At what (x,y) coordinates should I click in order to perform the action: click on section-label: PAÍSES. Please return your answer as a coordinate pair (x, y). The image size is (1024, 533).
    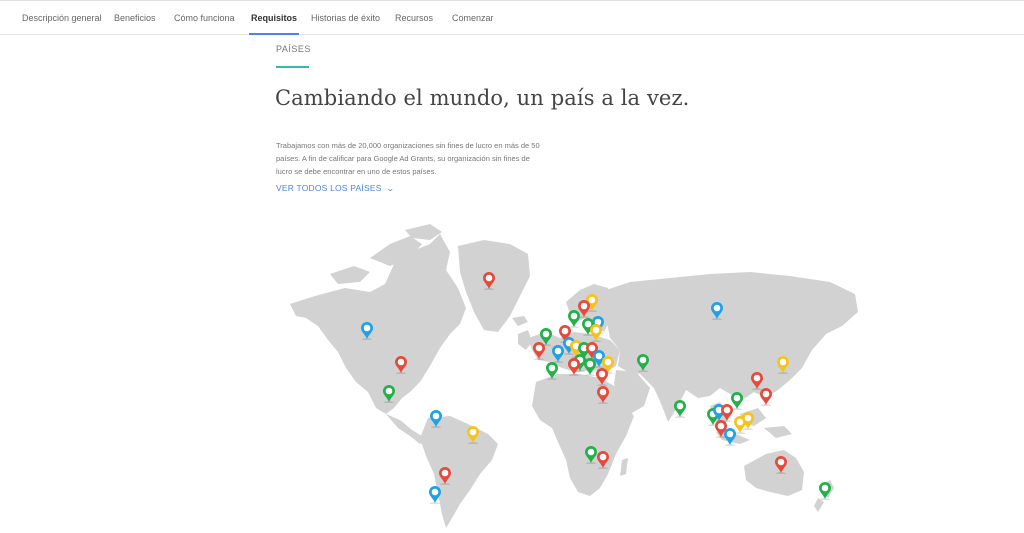
    Looking at the image, I should click on (293, 49).